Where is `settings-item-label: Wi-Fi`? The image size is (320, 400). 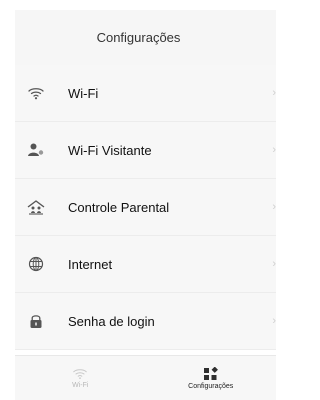
settings-item-label: Wi-Fi is located at coordinates (83, 93).